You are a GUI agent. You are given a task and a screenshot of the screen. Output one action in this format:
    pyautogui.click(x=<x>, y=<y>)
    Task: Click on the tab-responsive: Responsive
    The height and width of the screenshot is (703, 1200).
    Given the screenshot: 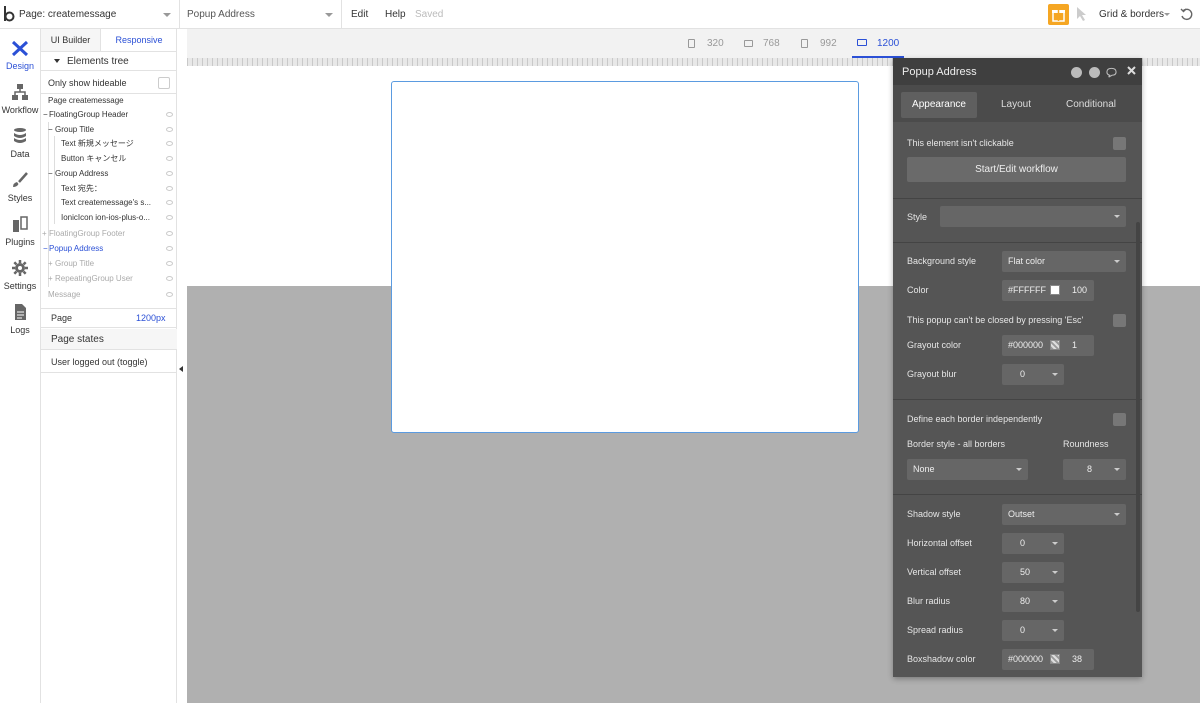 What is the action you would take?
    pyautogui.click(x=139, y=40)
    